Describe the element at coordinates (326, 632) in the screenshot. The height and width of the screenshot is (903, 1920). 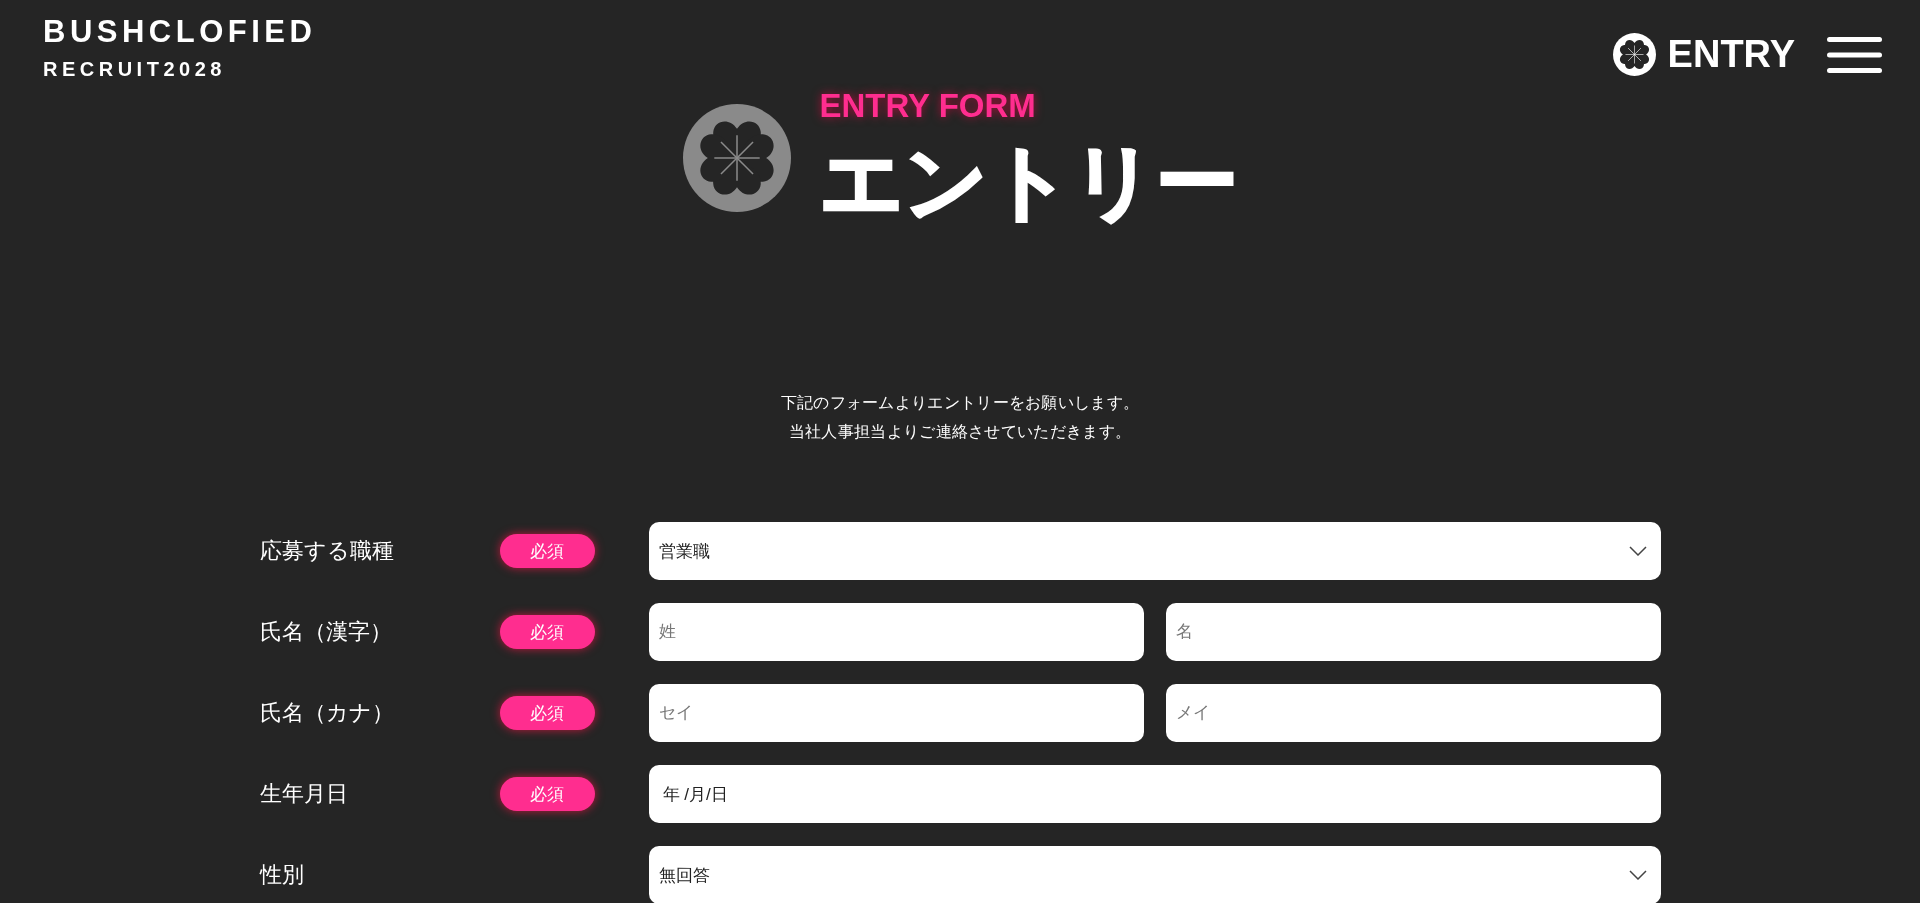
I see `field-label: 氏名（漢字）` at that location.